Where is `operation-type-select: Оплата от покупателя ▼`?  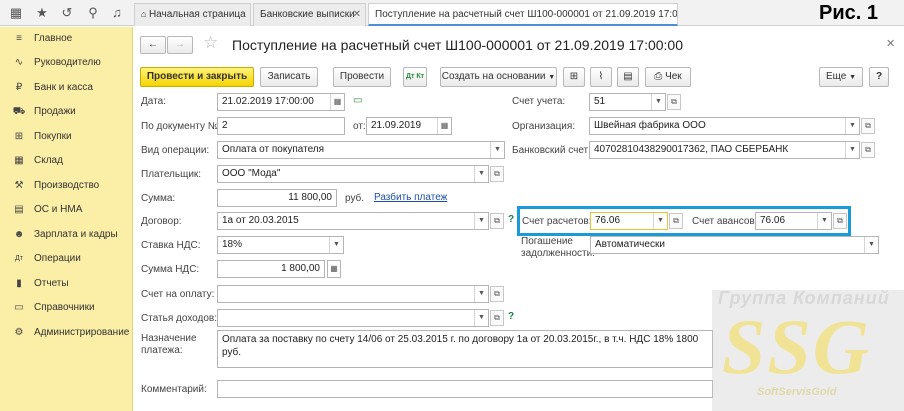
operation-type-select: Оплата от покупателя ▼ is located at coordinates (361, 150).